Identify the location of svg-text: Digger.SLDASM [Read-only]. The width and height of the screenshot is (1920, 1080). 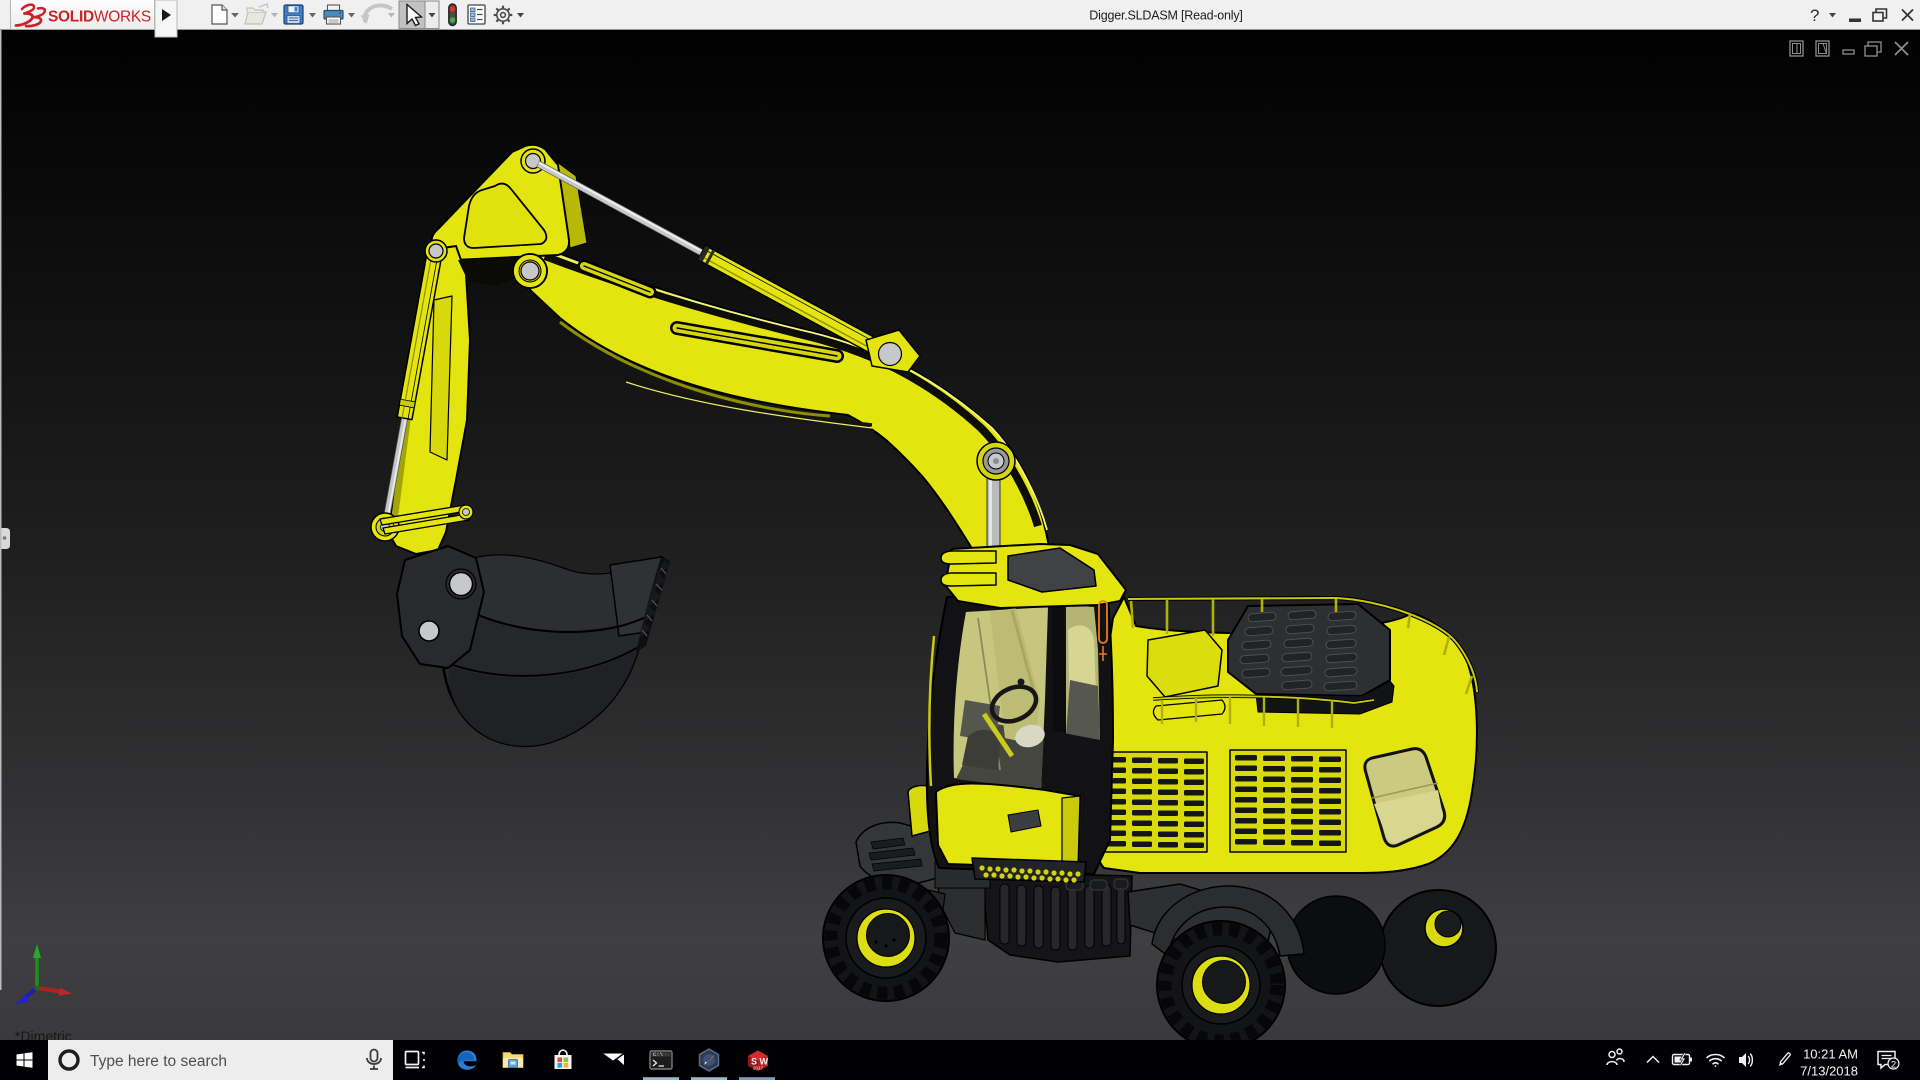
(1165, 16).